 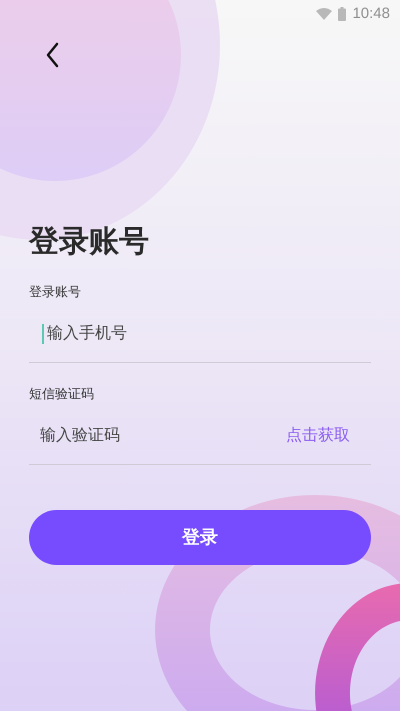 I want to click on wifi-icon, so click(x=324, y=14).